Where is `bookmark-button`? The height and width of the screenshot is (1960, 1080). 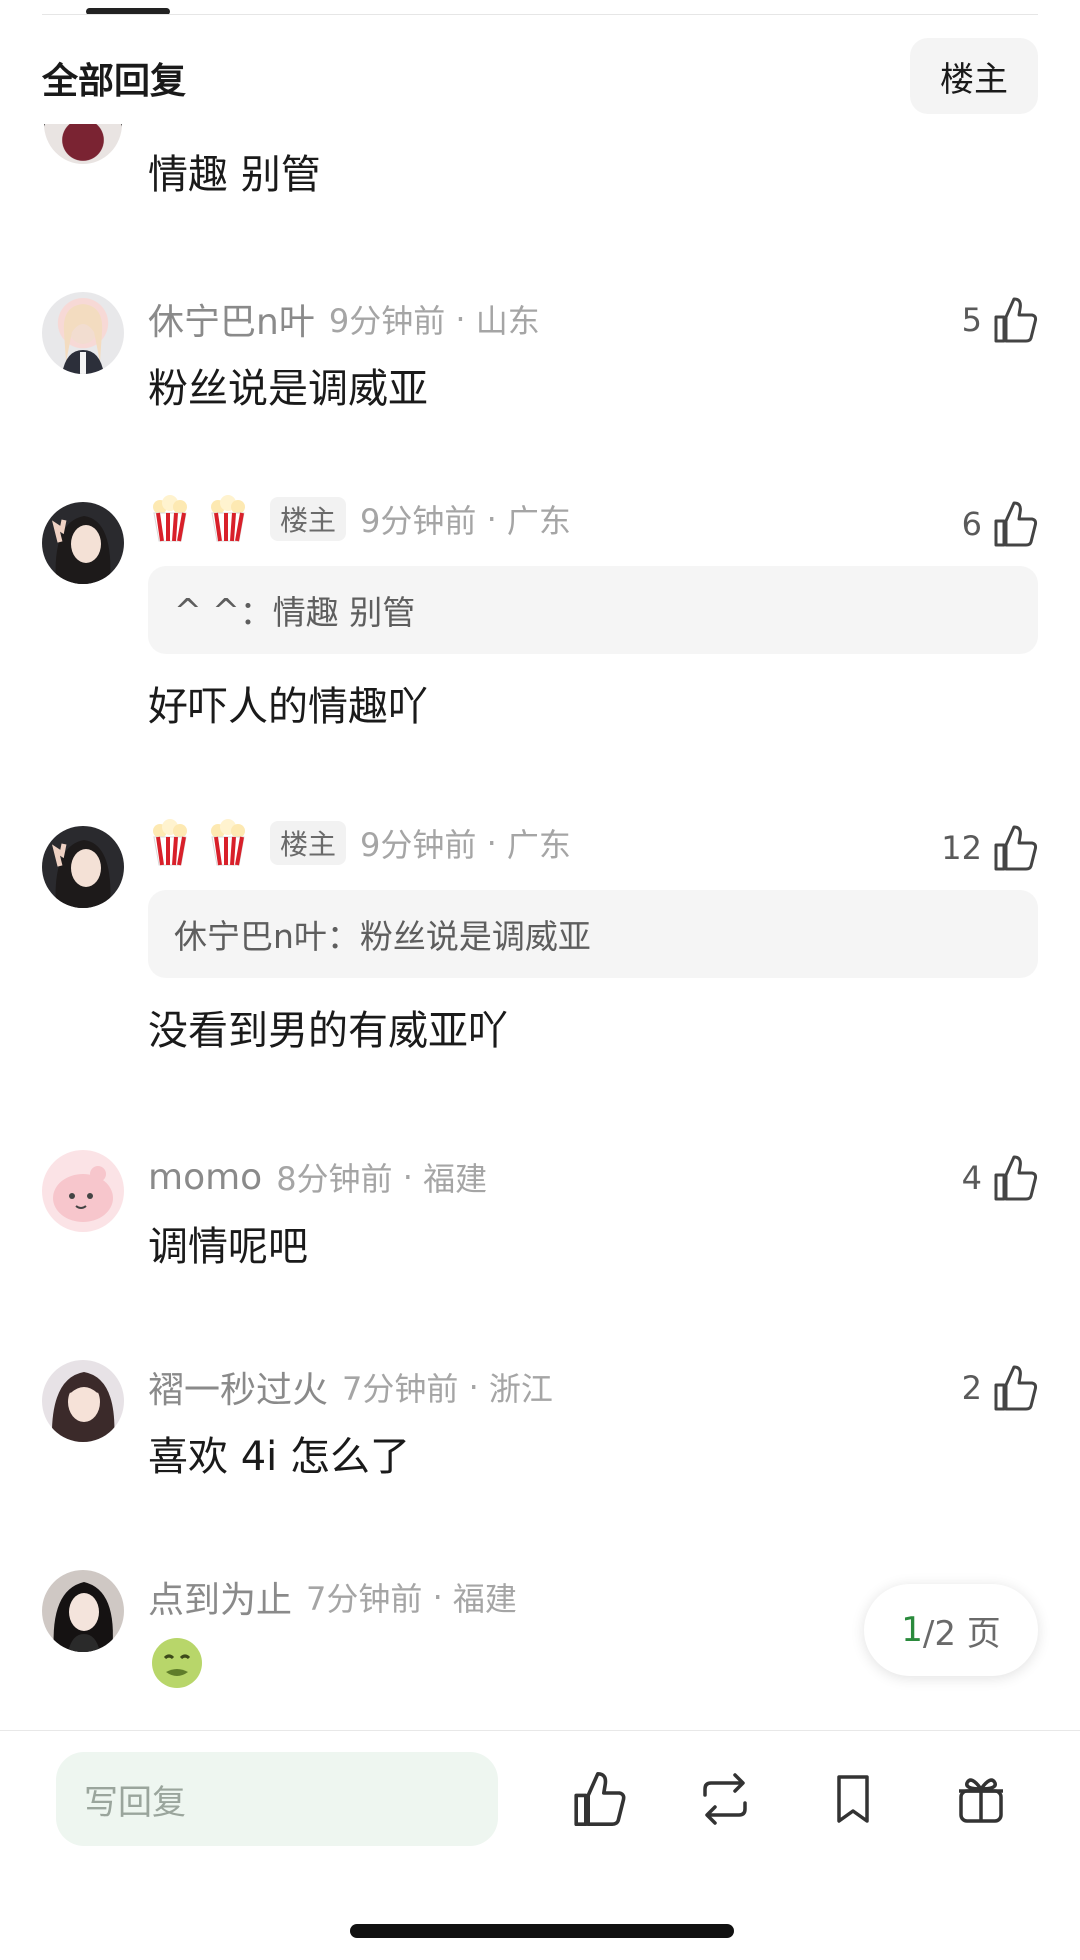 bookmark-button is located at coordinates (853, 1799).